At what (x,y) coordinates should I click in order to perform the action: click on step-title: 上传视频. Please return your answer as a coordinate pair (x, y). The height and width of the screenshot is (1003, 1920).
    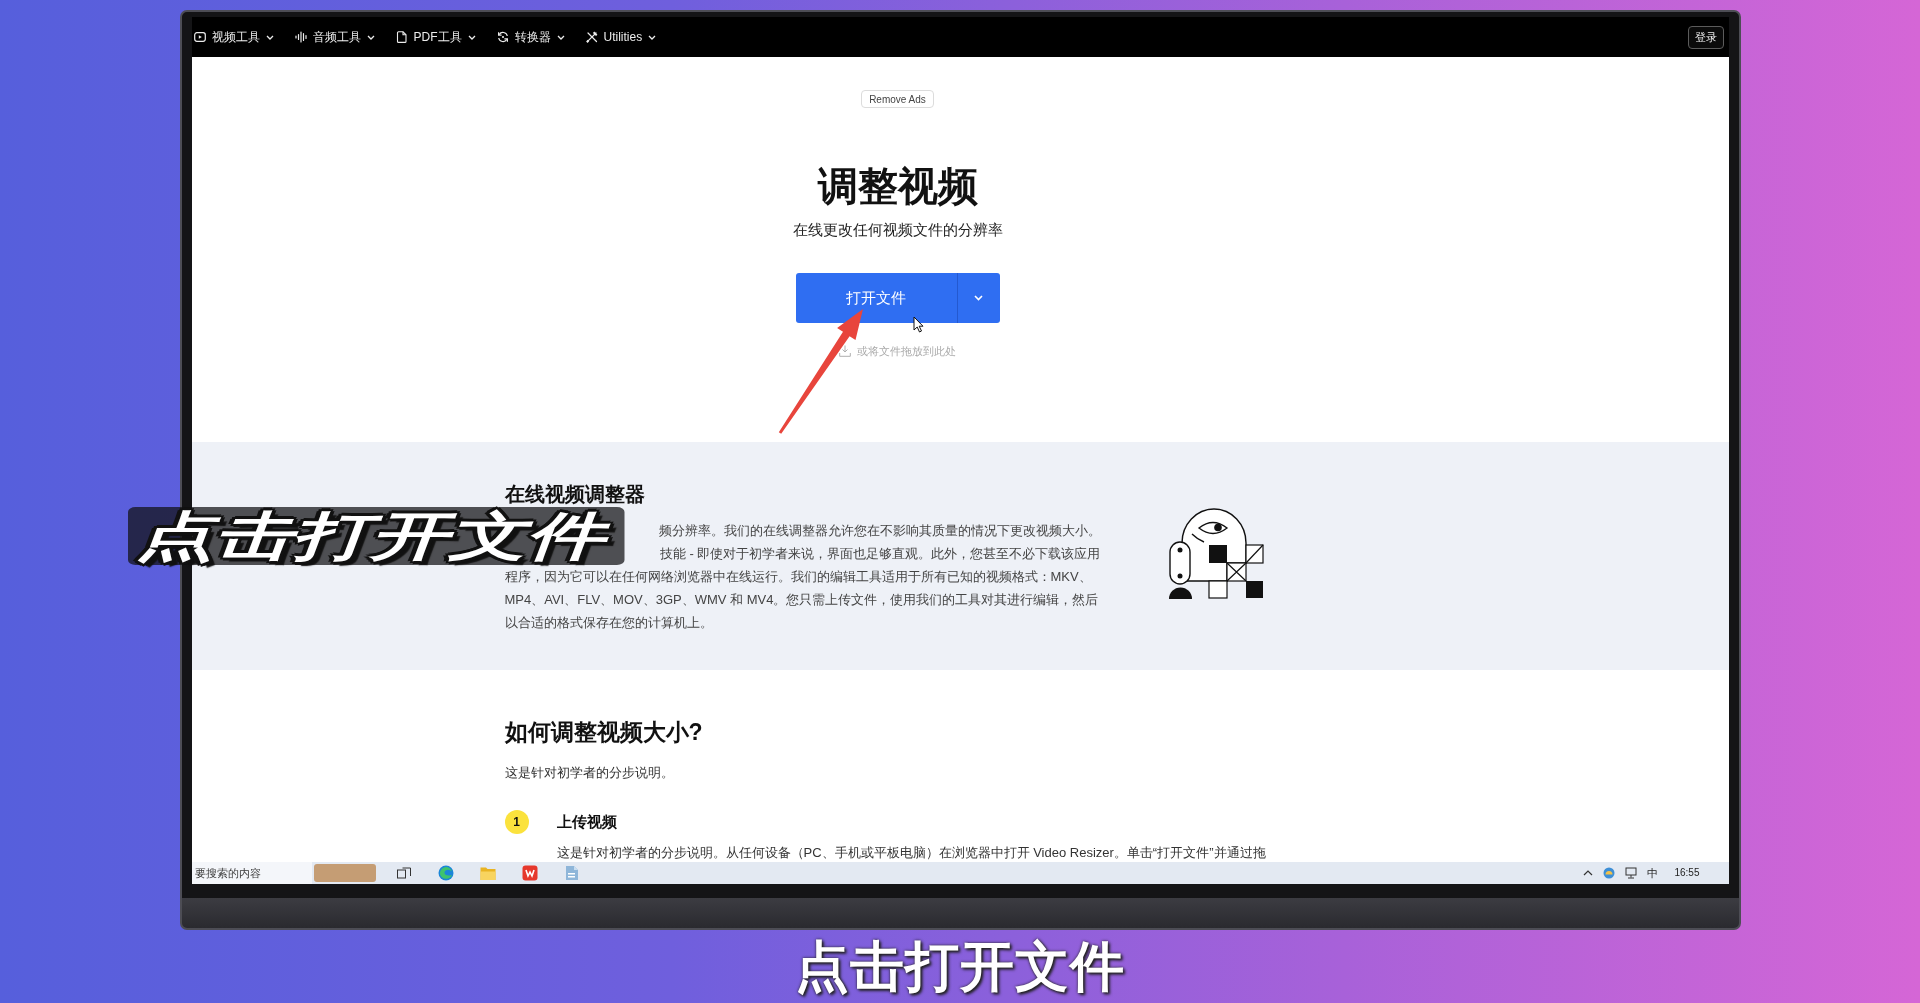
    Looking at the image, I should click on (587, 822).